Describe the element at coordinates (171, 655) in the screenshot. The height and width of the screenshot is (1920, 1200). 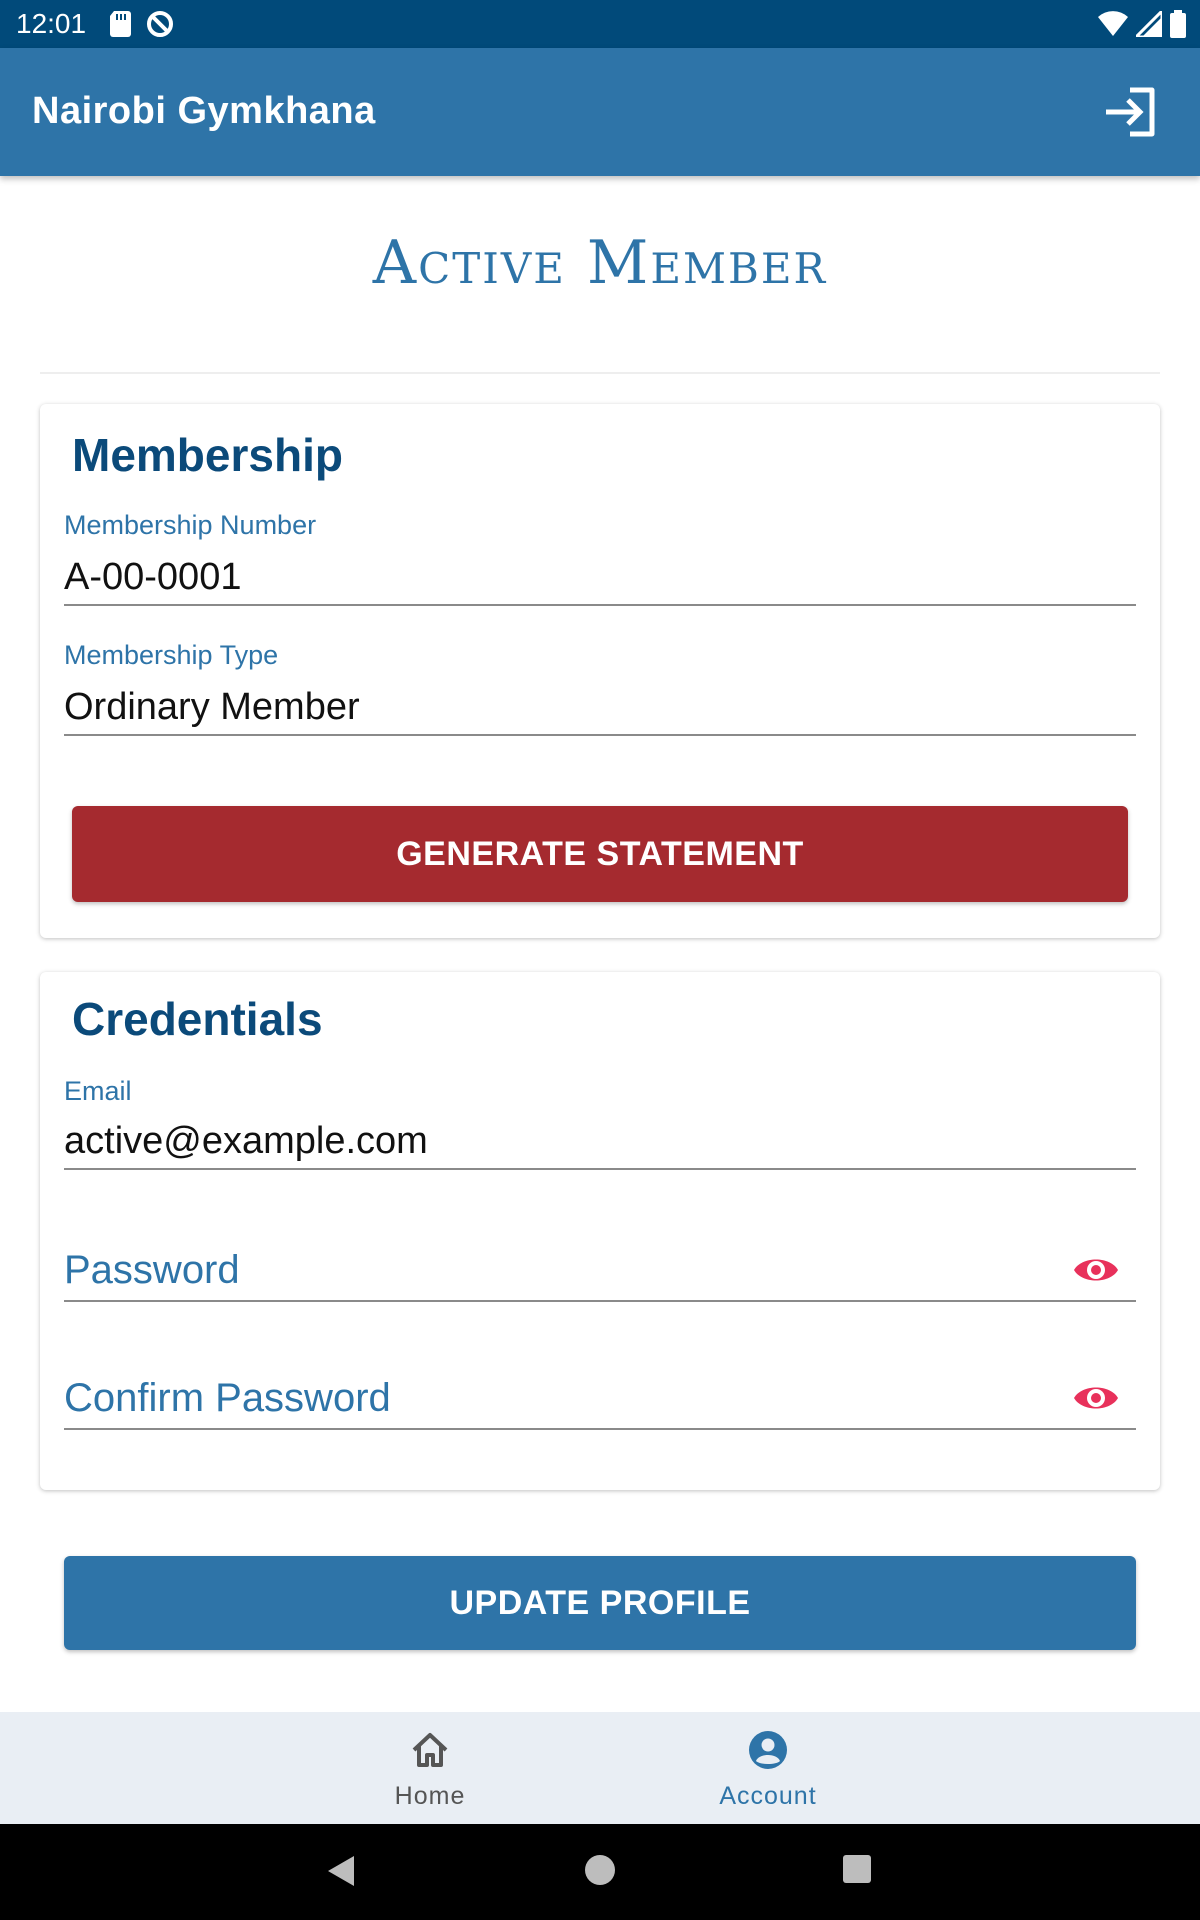
I see `membership-type-label: Membership Type` at that location.